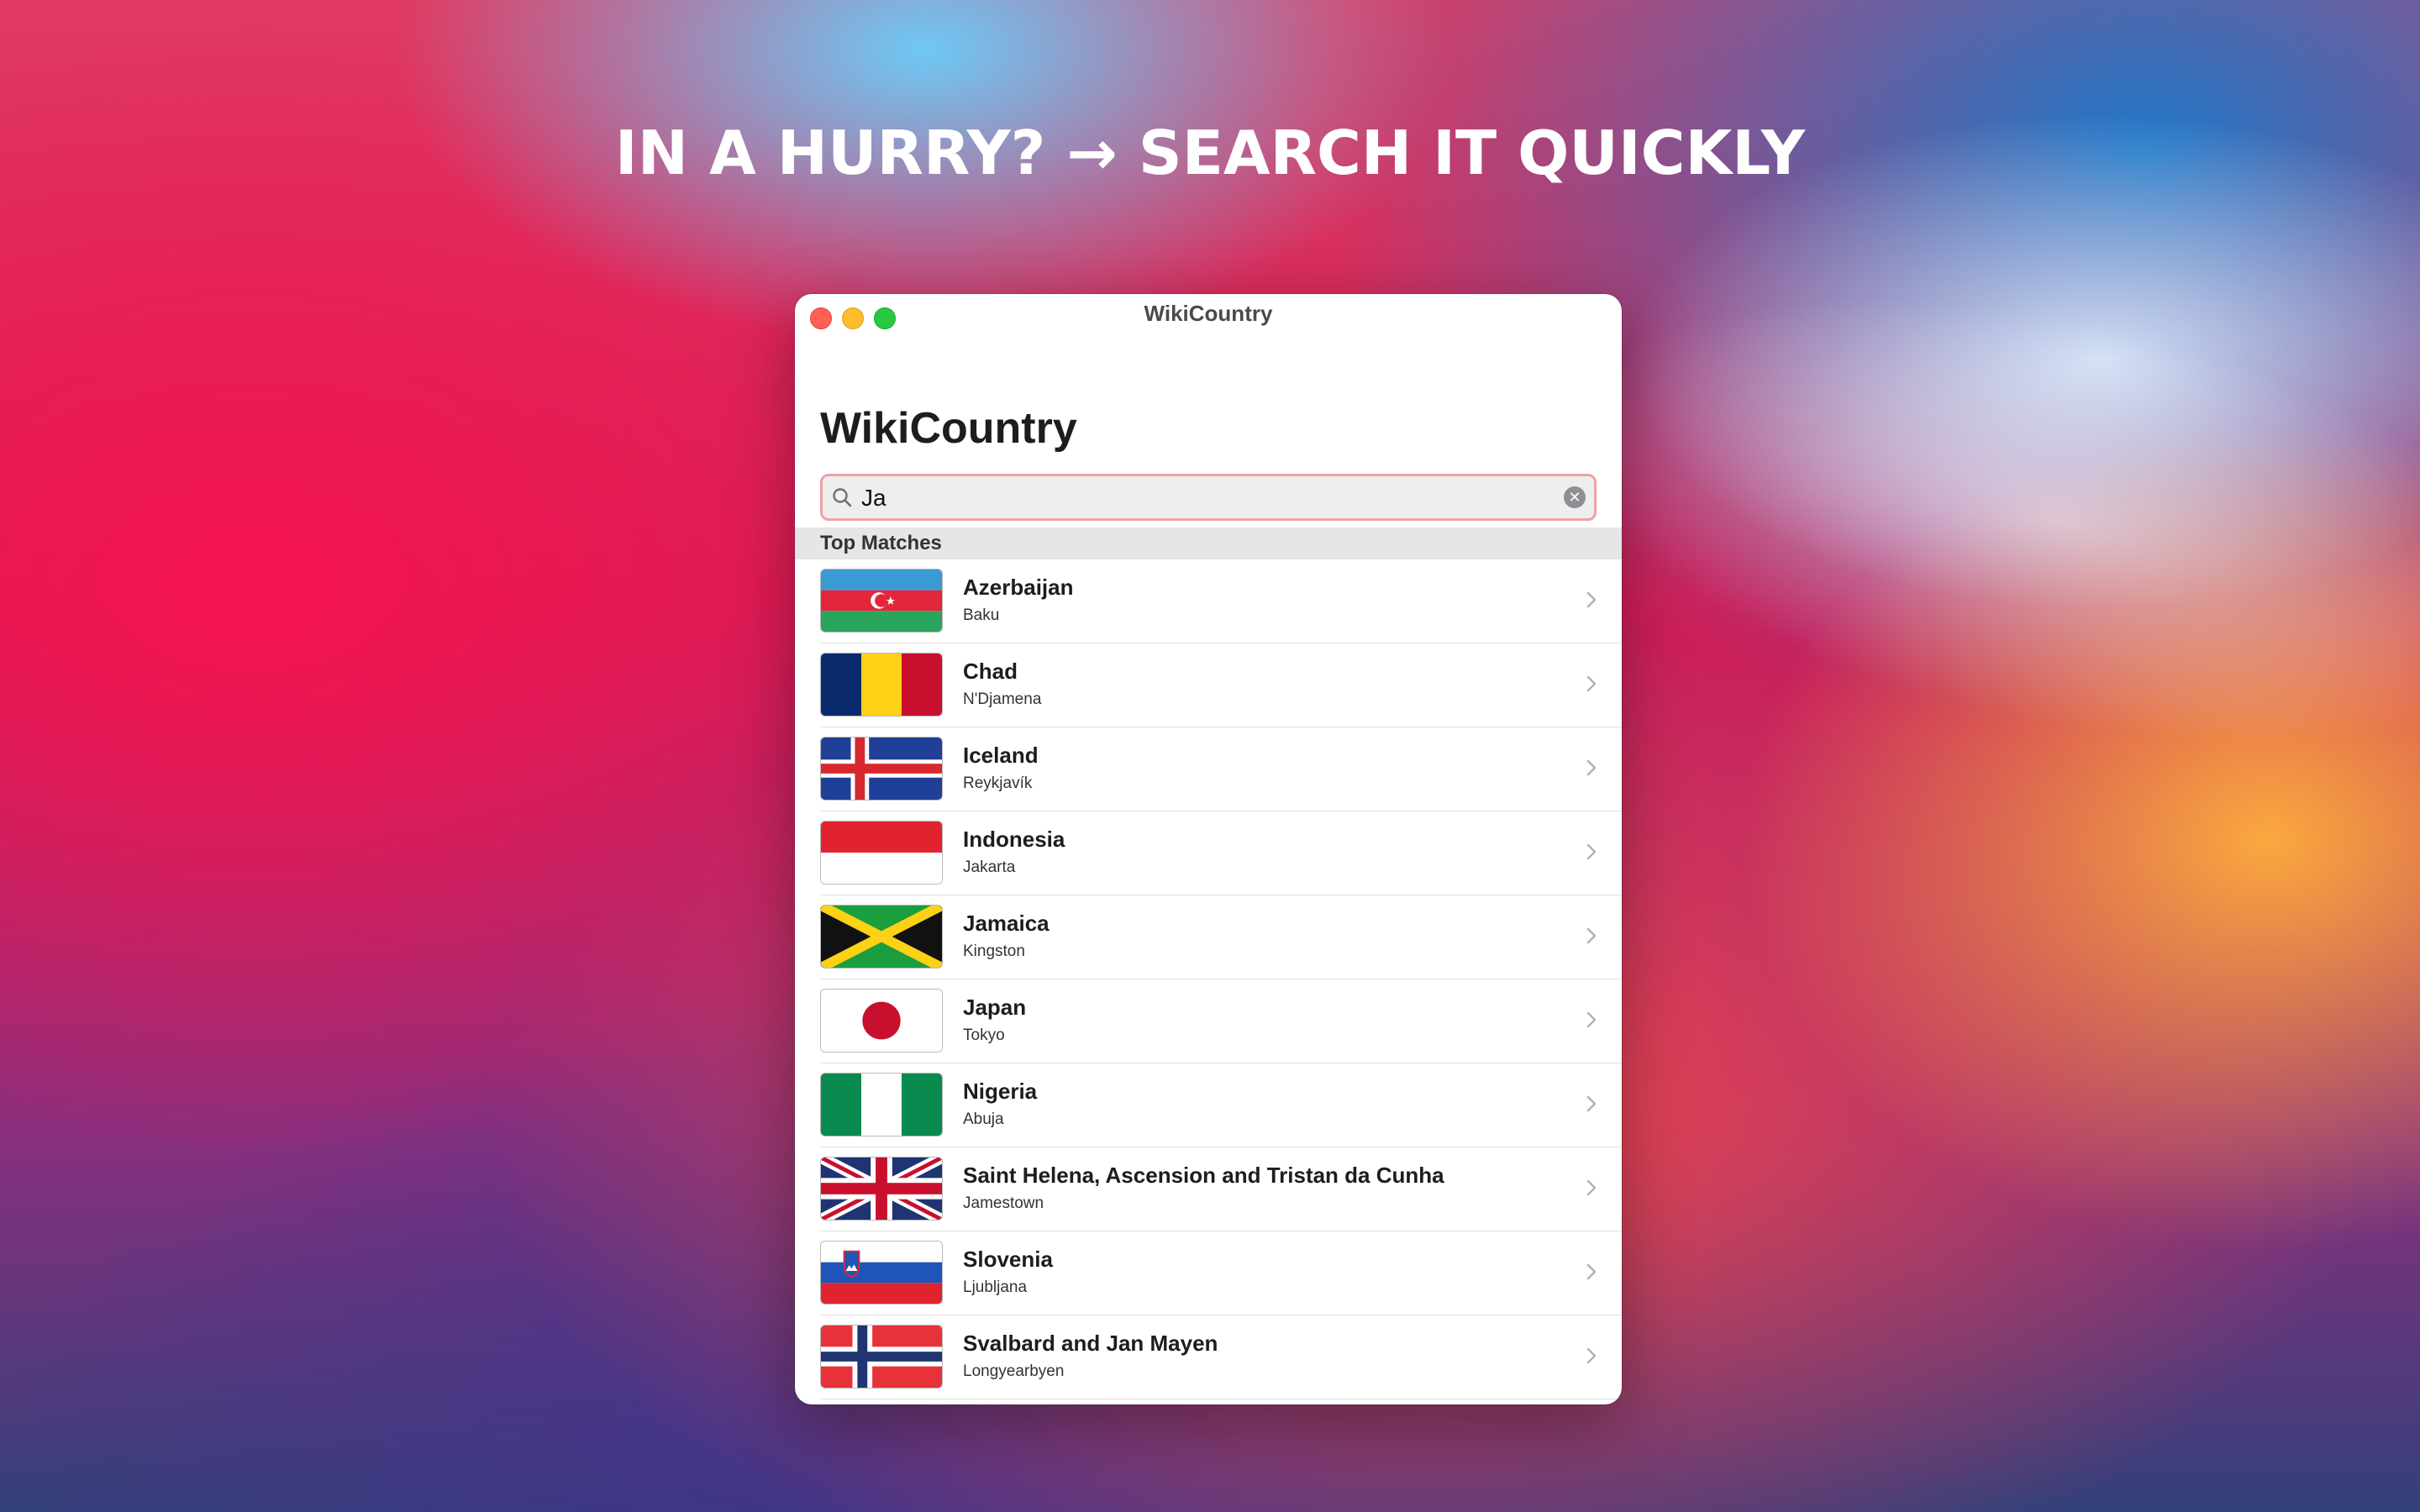 This screenshot has width=2420, height=1512. What do you see at coordinates (1090, 1343) in the screenshot?
I see `country-name: Svalbard and Jan Mayen` at bounding box center [1090, 1343].